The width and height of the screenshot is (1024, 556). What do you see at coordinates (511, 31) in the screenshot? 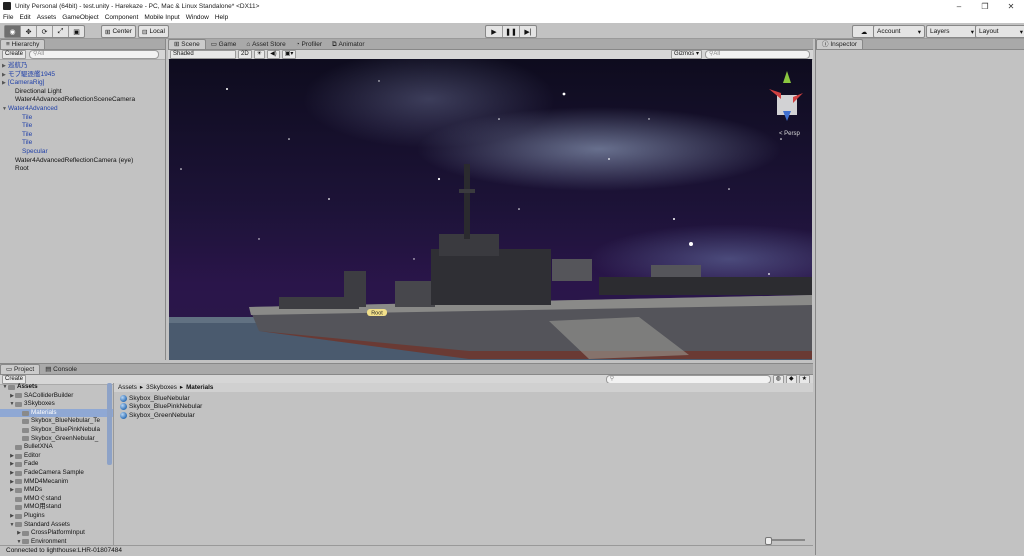
I see `pause-icon: ❚❚` at bounding box center [511, 31].